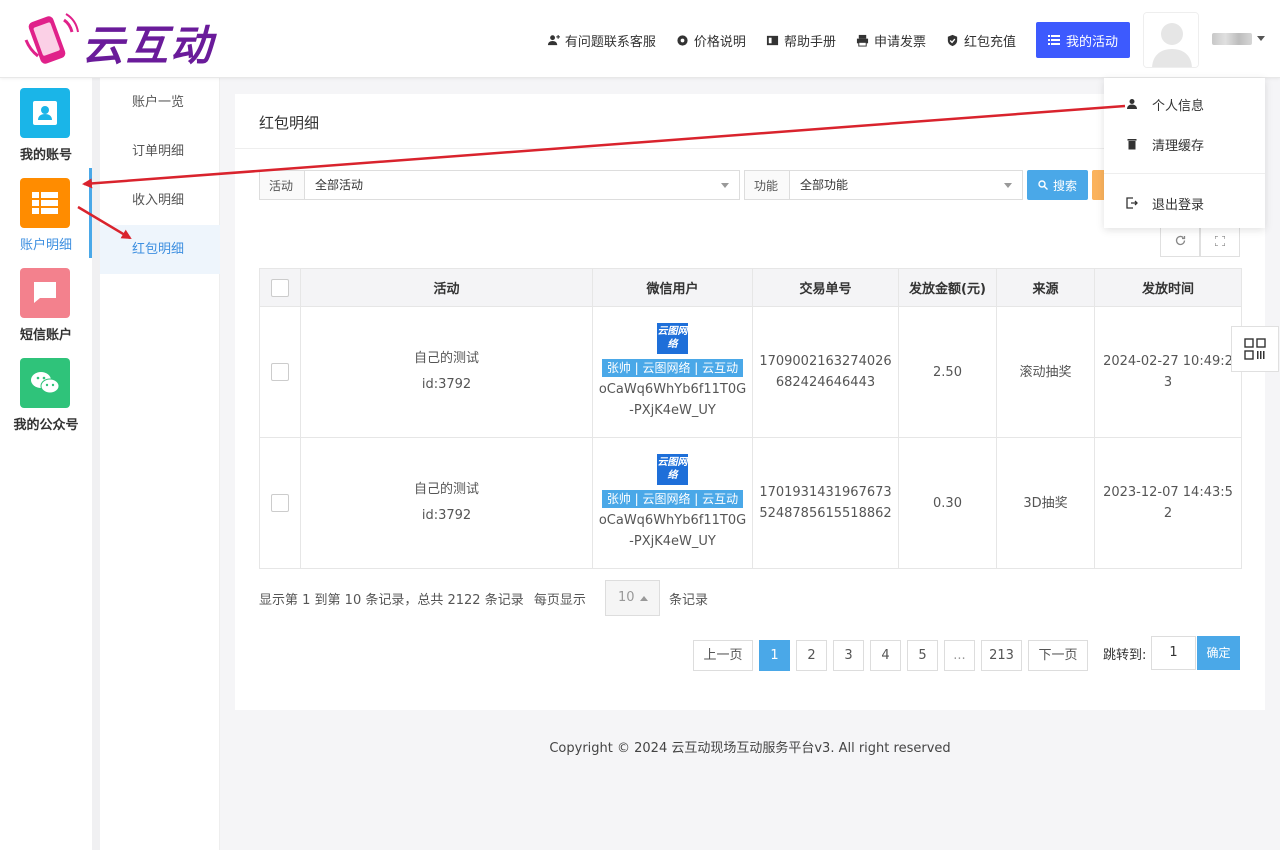 This screenshot has height=850, width=1280. I want to click on my-activity-label: 我的活动, so click(1091, 42).